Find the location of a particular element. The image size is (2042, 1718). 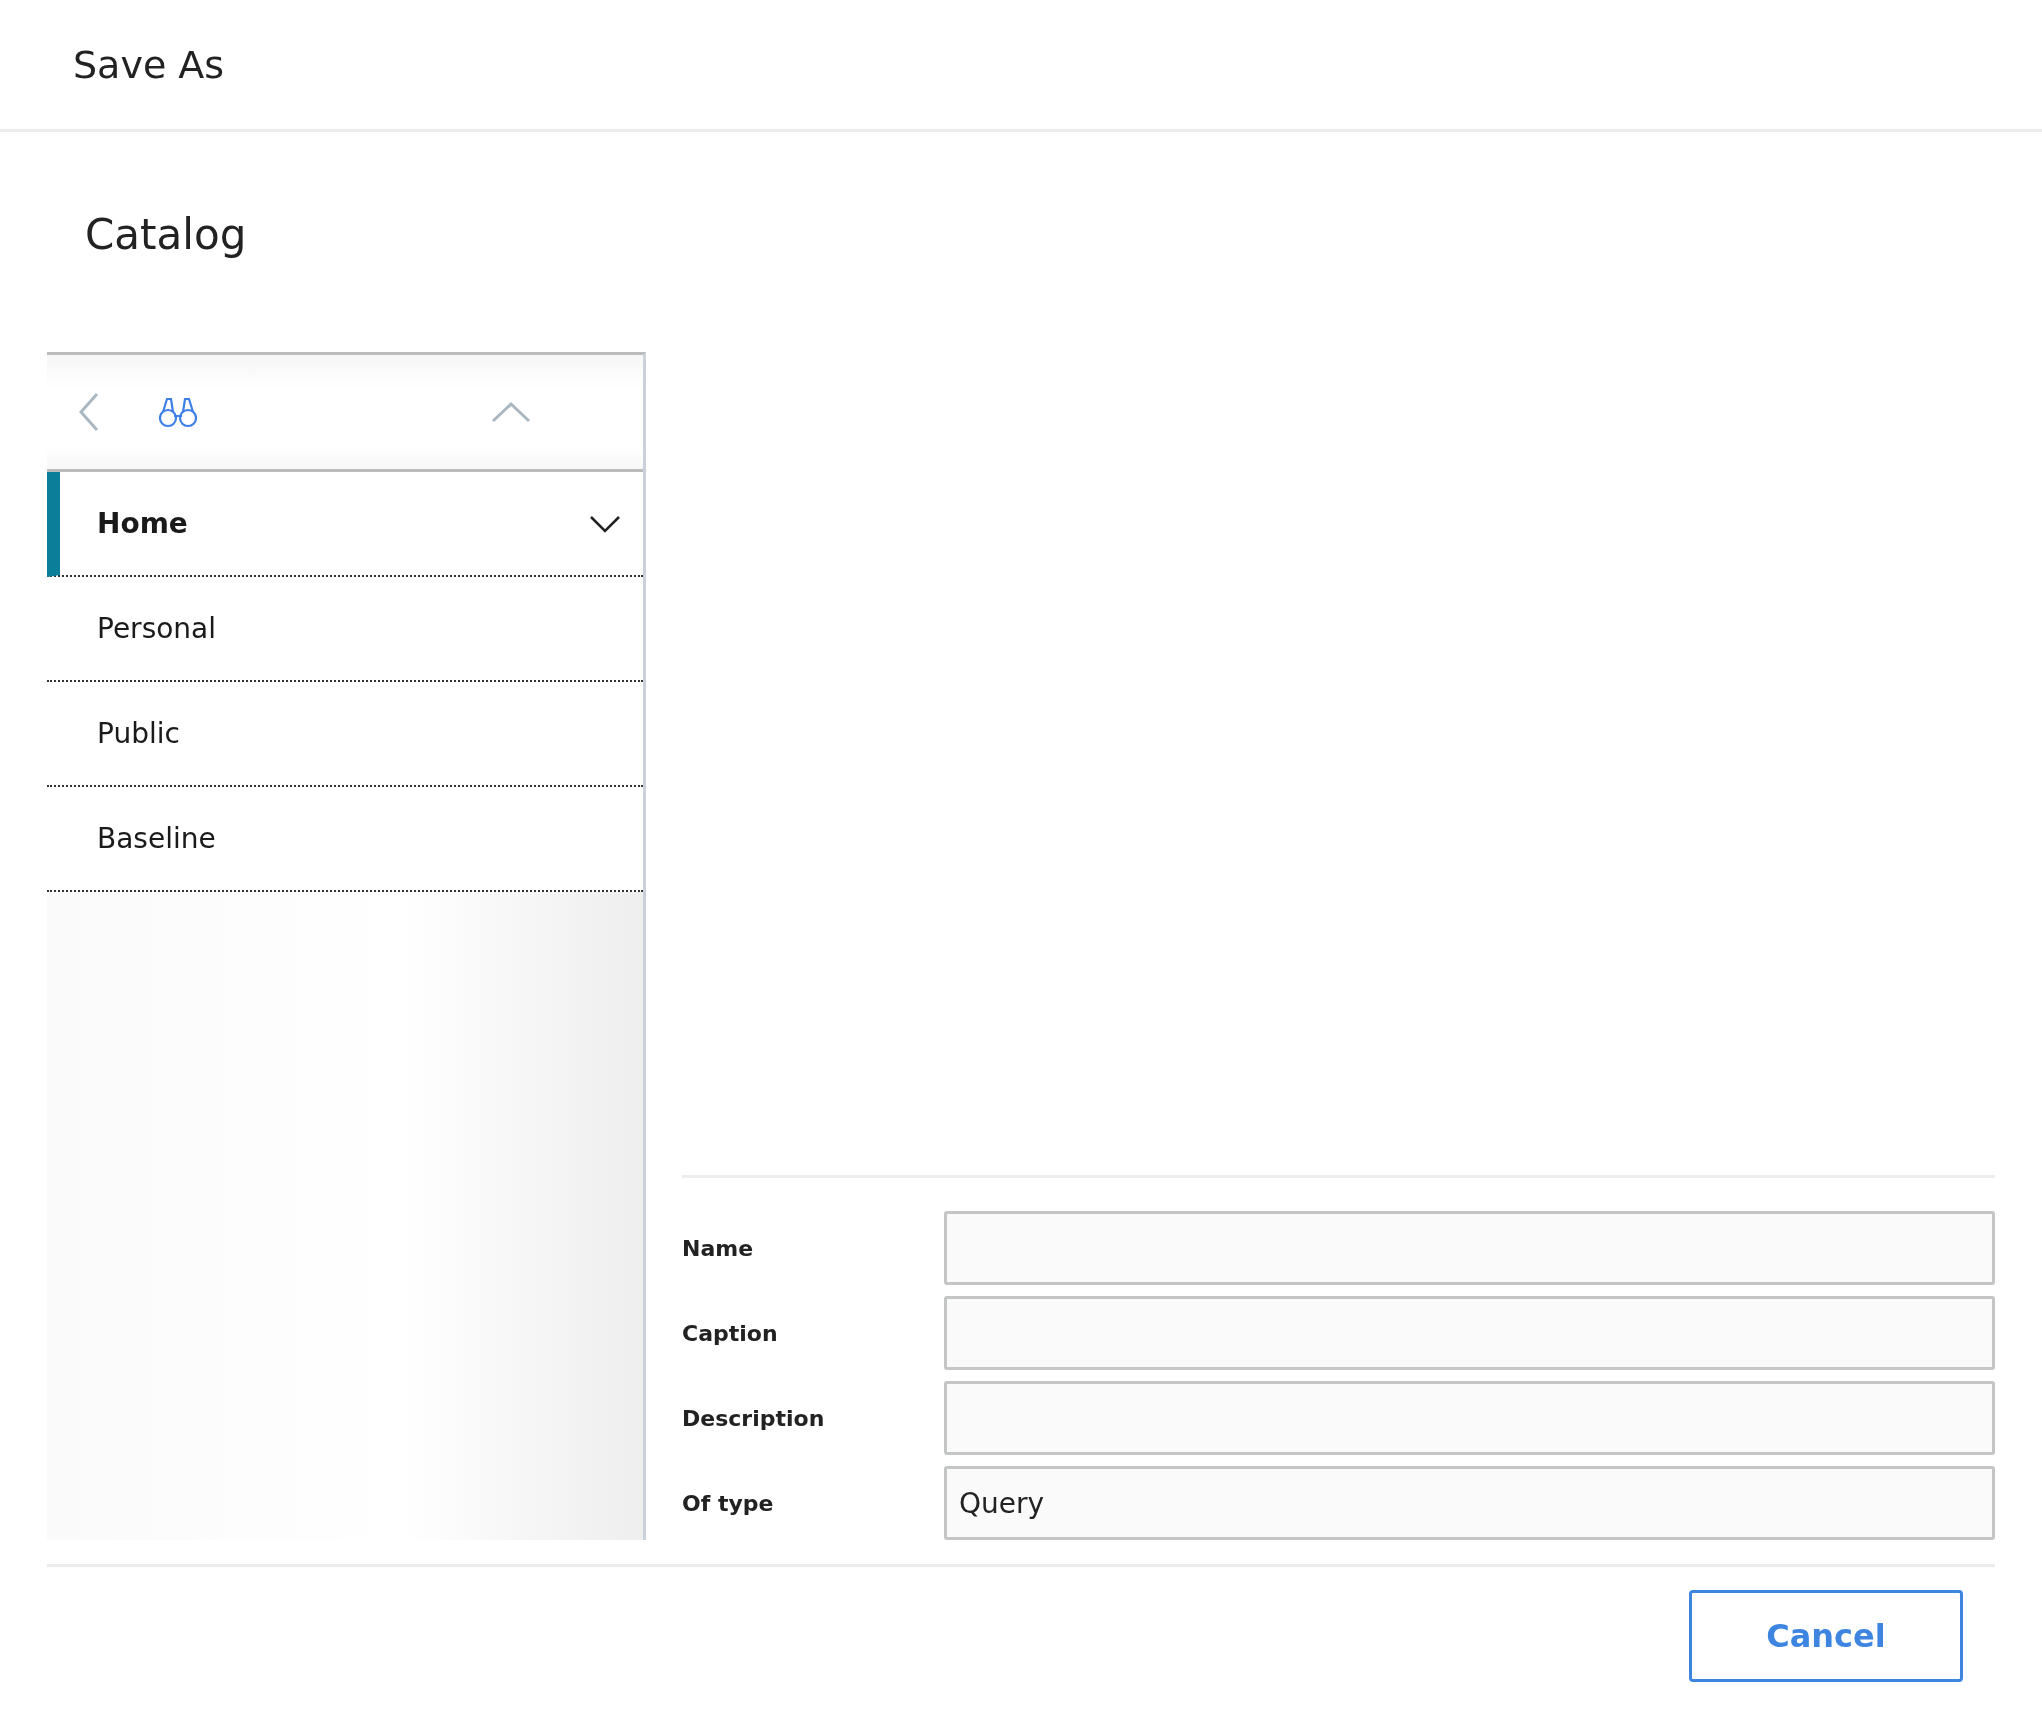

field-label: Description is located at coordinates (754, 1418).